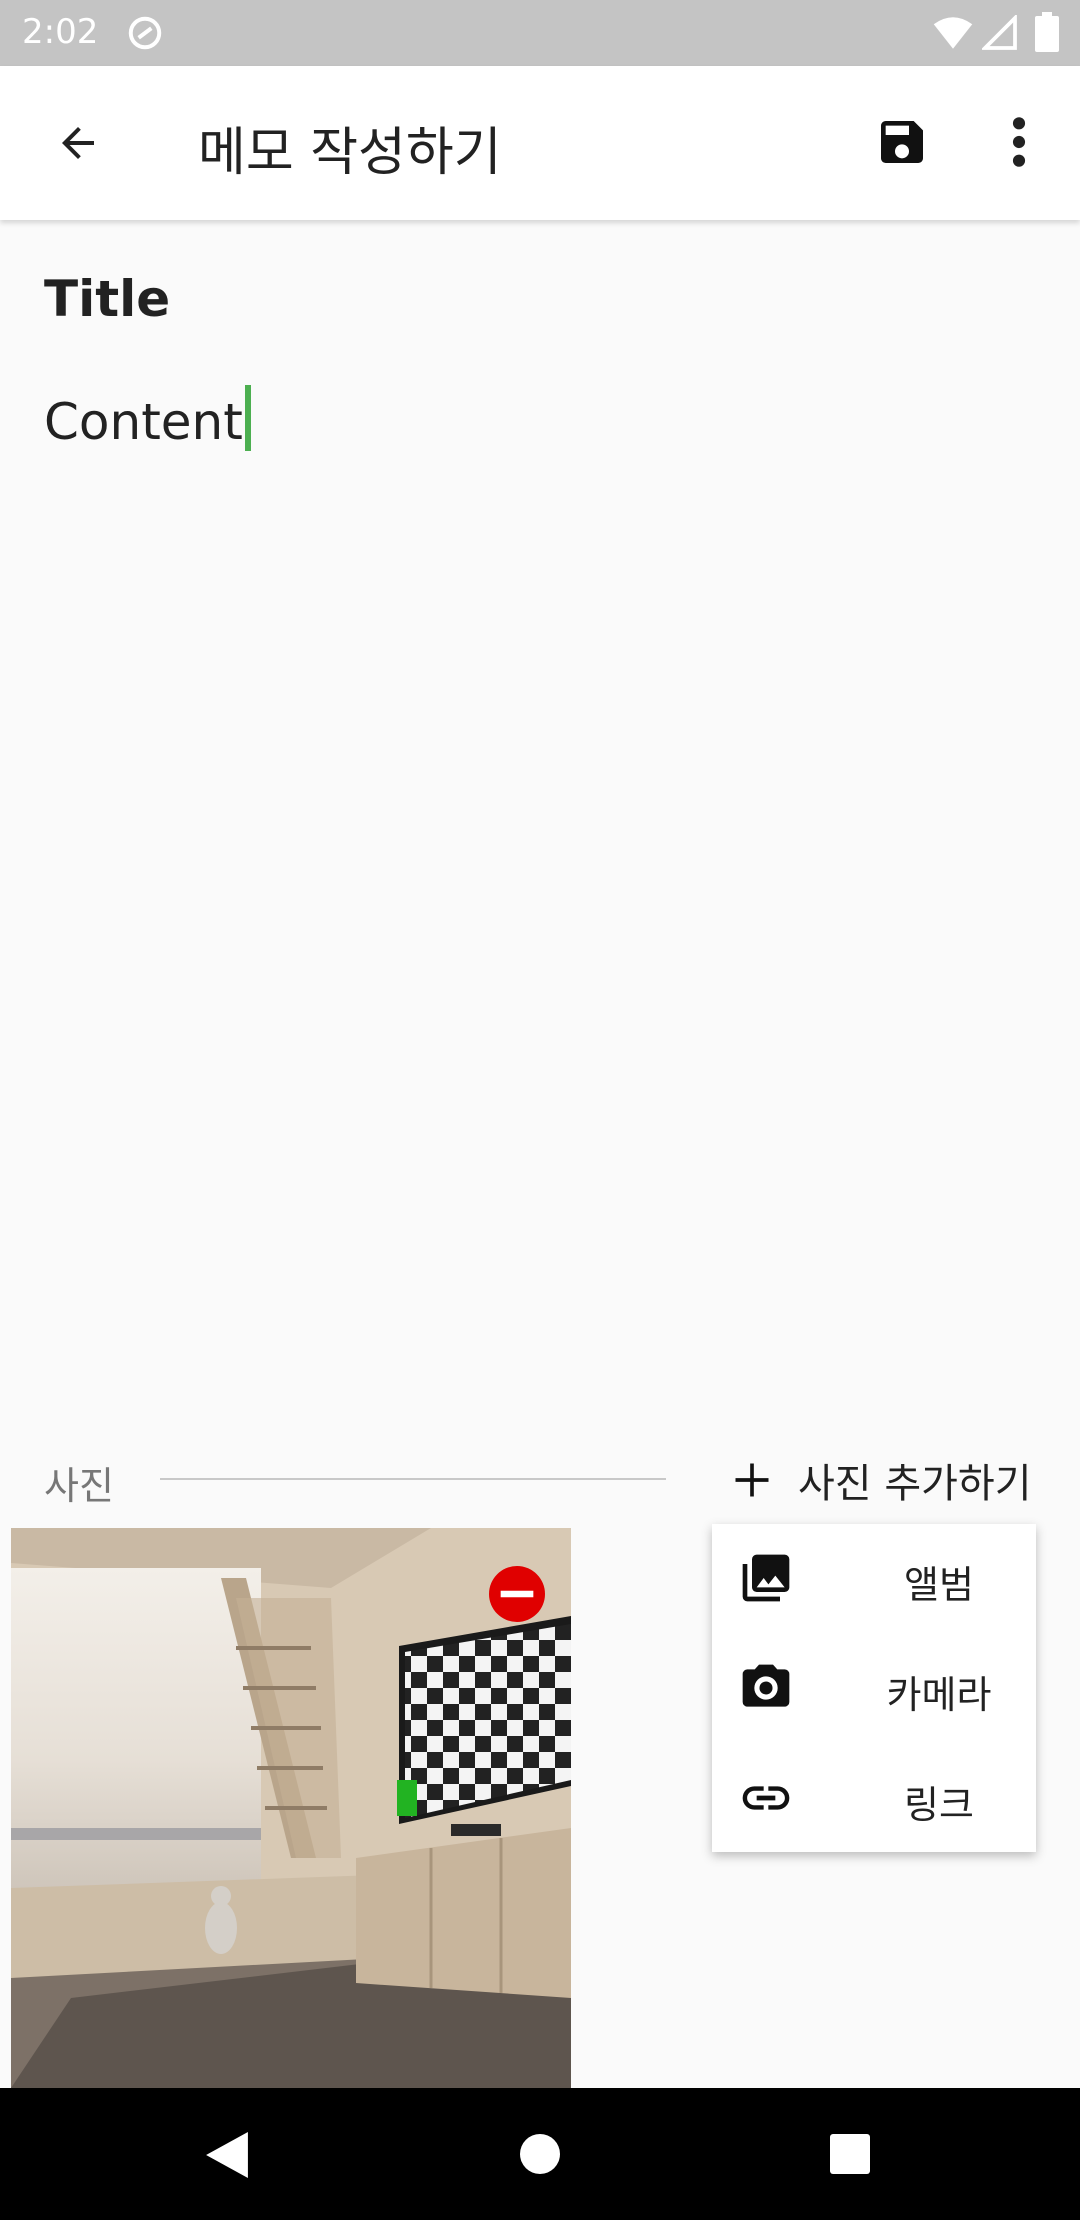  What do you see at coordinates (247, 418) in the screenshot?
I see `text-cursor` at bounding box center [247, 418].